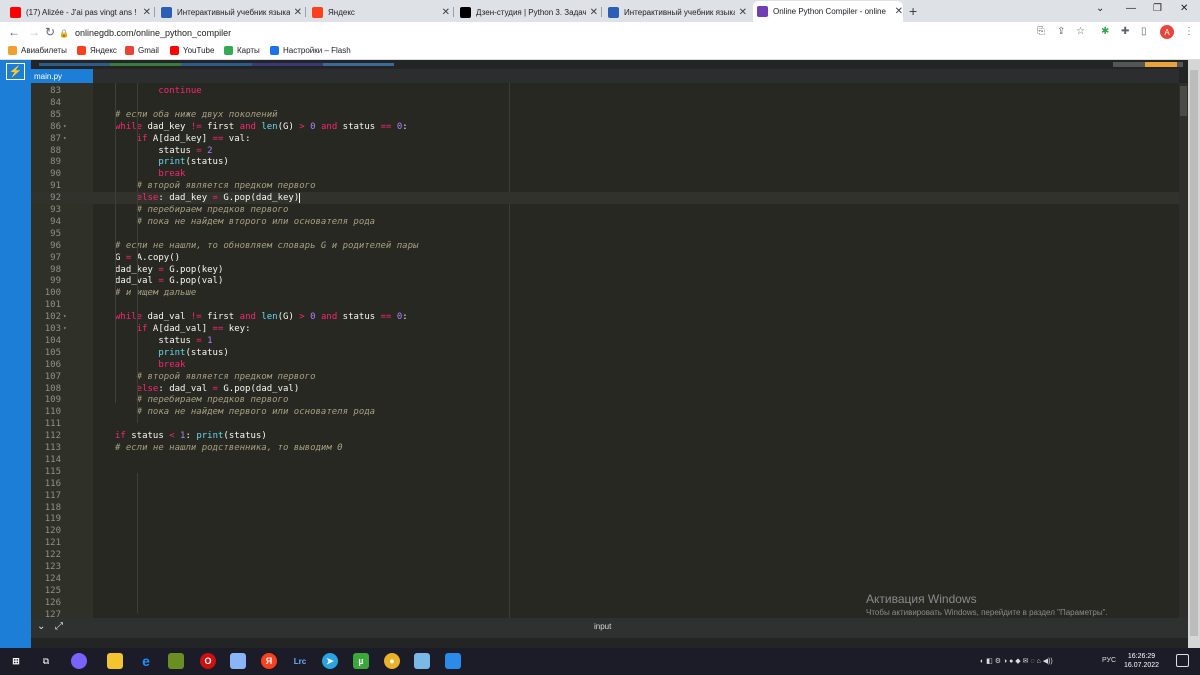  I want to click on code-line: 125, so click(605, 591).